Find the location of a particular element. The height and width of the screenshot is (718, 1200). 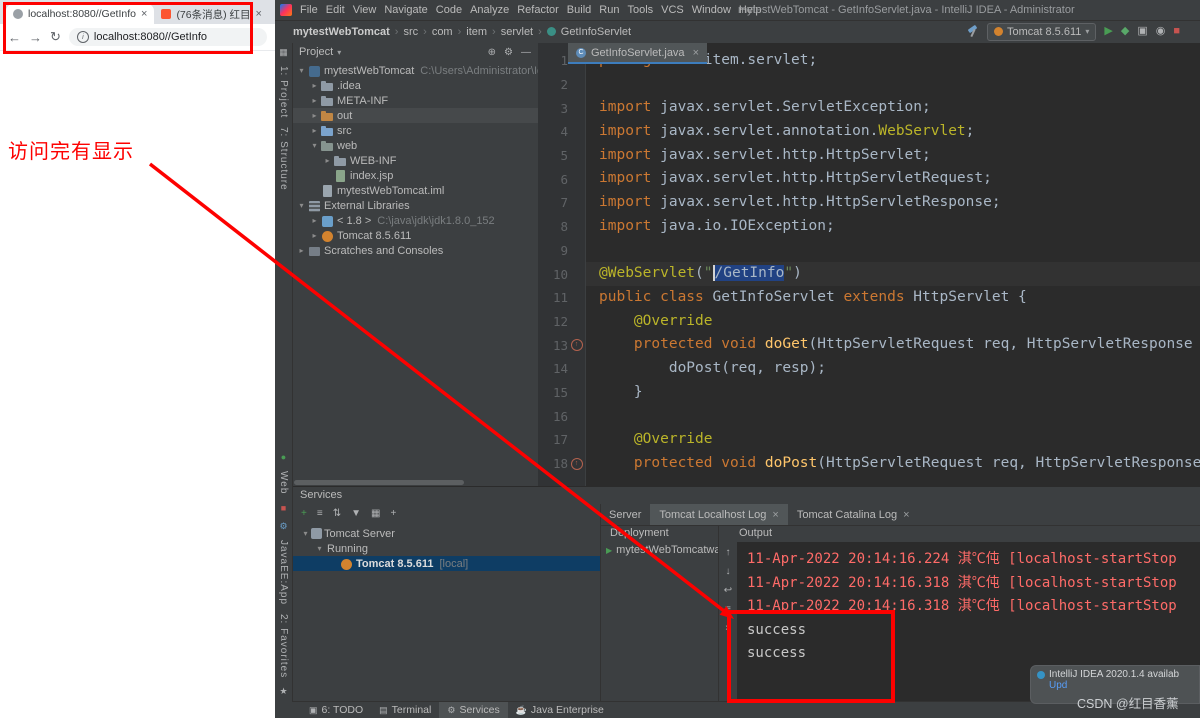

profiler-icon: ◉ is located at coordinates (1161, 31).